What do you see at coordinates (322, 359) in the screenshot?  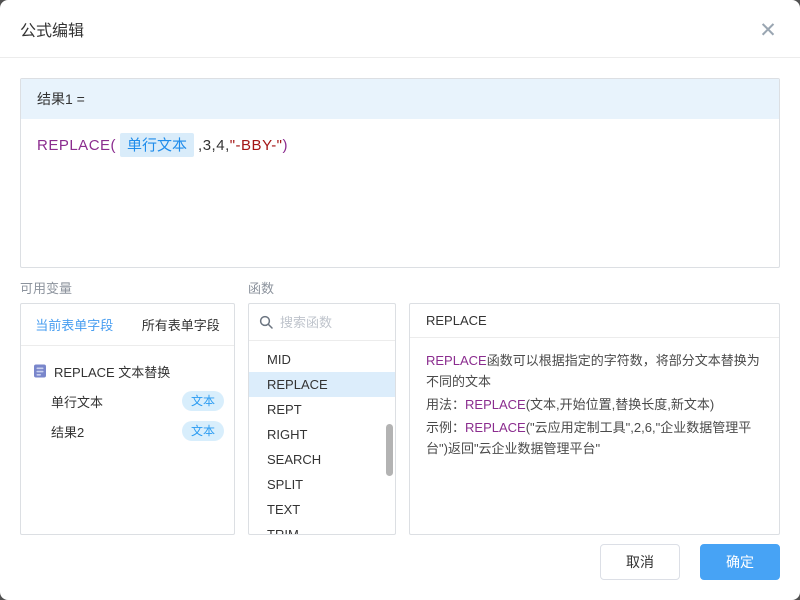 I see `function-list-item: MID` at bounding box center [322, 359].